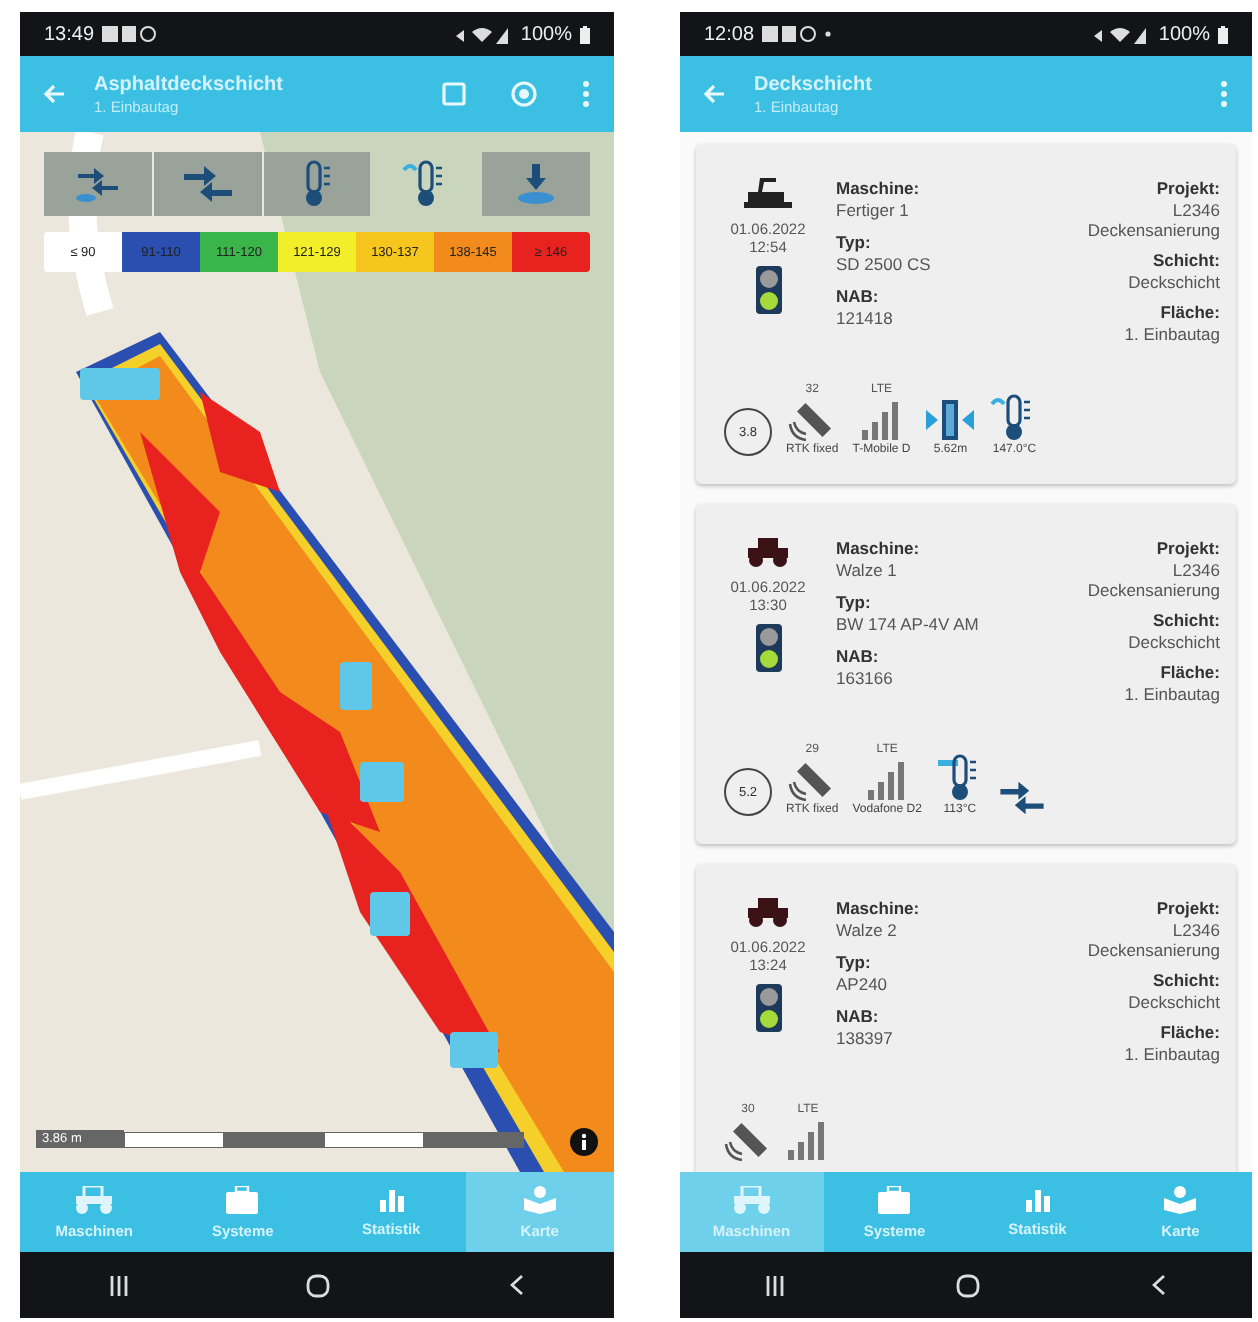 This screenshot has width=1258, height=1322. I want to click on field-value: Walze 2, so click(867, 930).